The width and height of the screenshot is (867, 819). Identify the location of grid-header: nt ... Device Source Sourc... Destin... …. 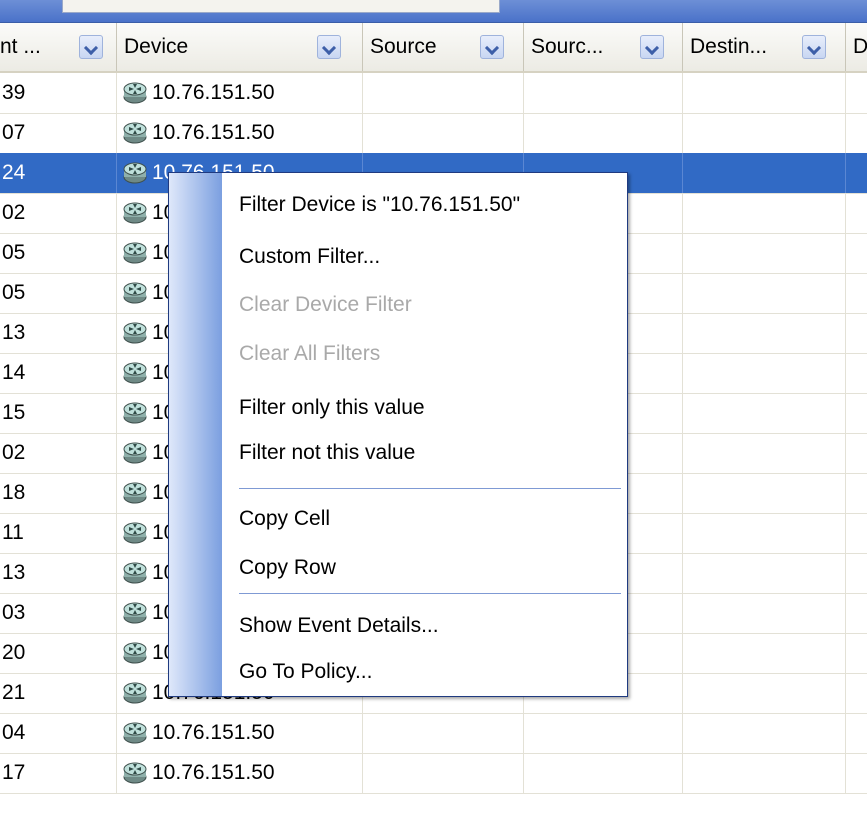
(433, 48).